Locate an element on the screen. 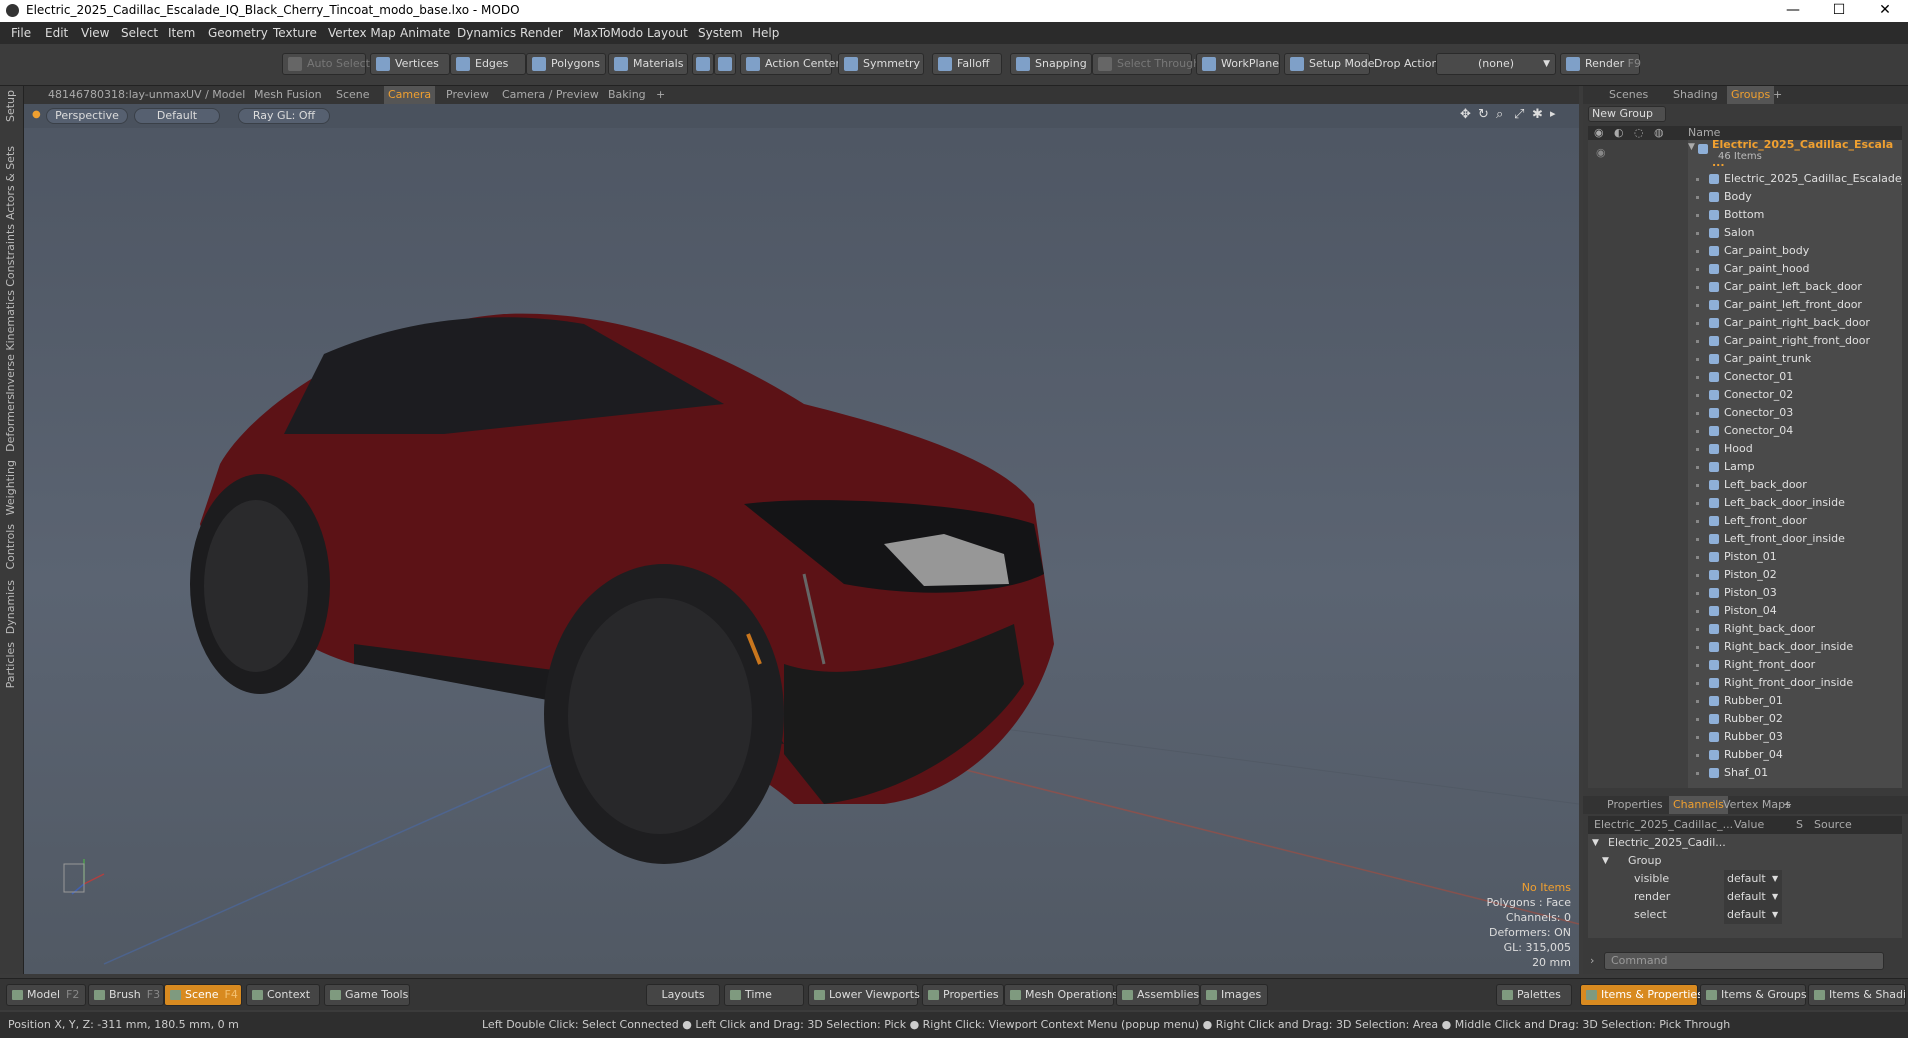  assemblies-button: Assemblies is located at coordinates (1158, 995).